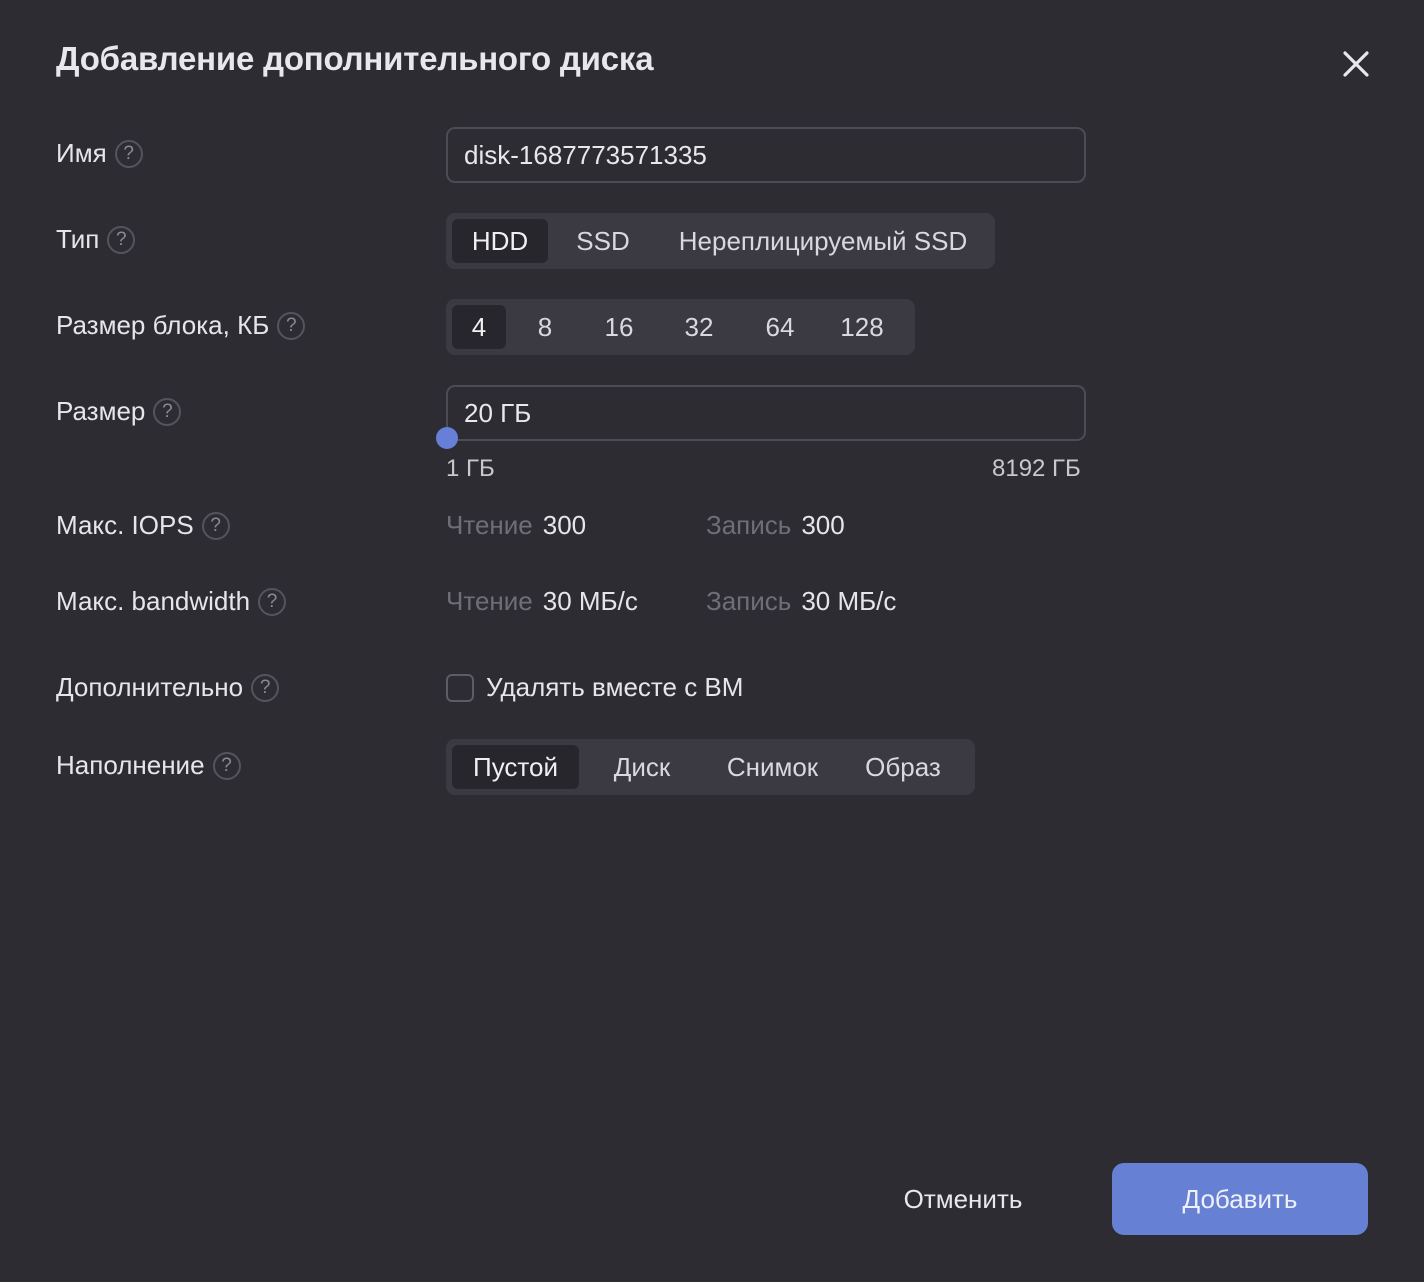 This screenshot has height=1282, width=1424. I want to click on size-label: Размер, so click(101, 411).